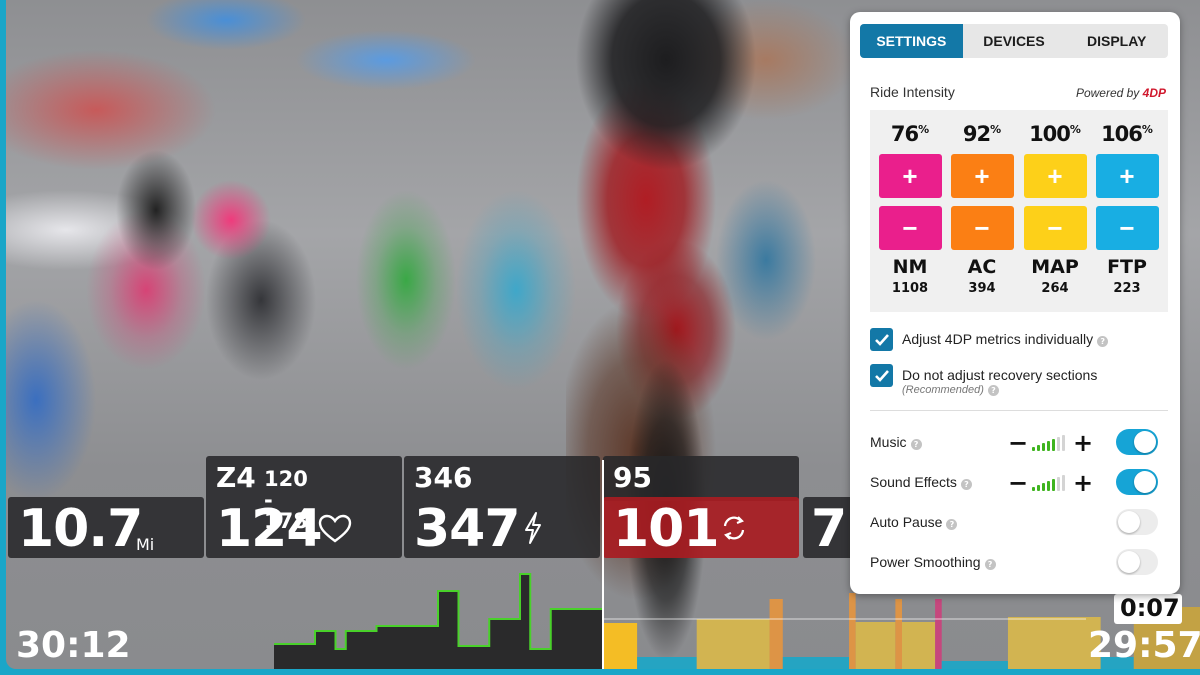 This screenshot has height=675, width=1200. What do you see at coordinates (533, 528) in the screenshot?
I see `lightning-icon` at bounding box center [533, 528].